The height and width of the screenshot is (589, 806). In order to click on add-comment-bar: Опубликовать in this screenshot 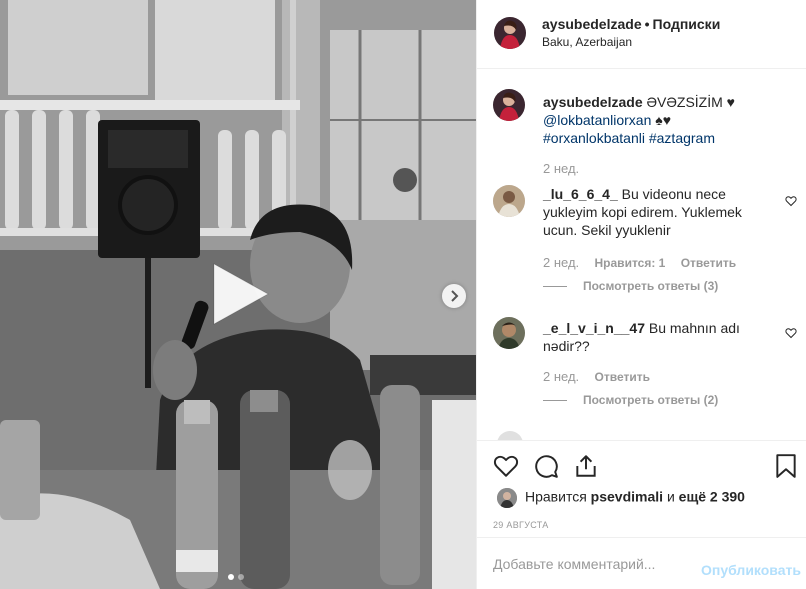, I will do `click(641, 563)`.